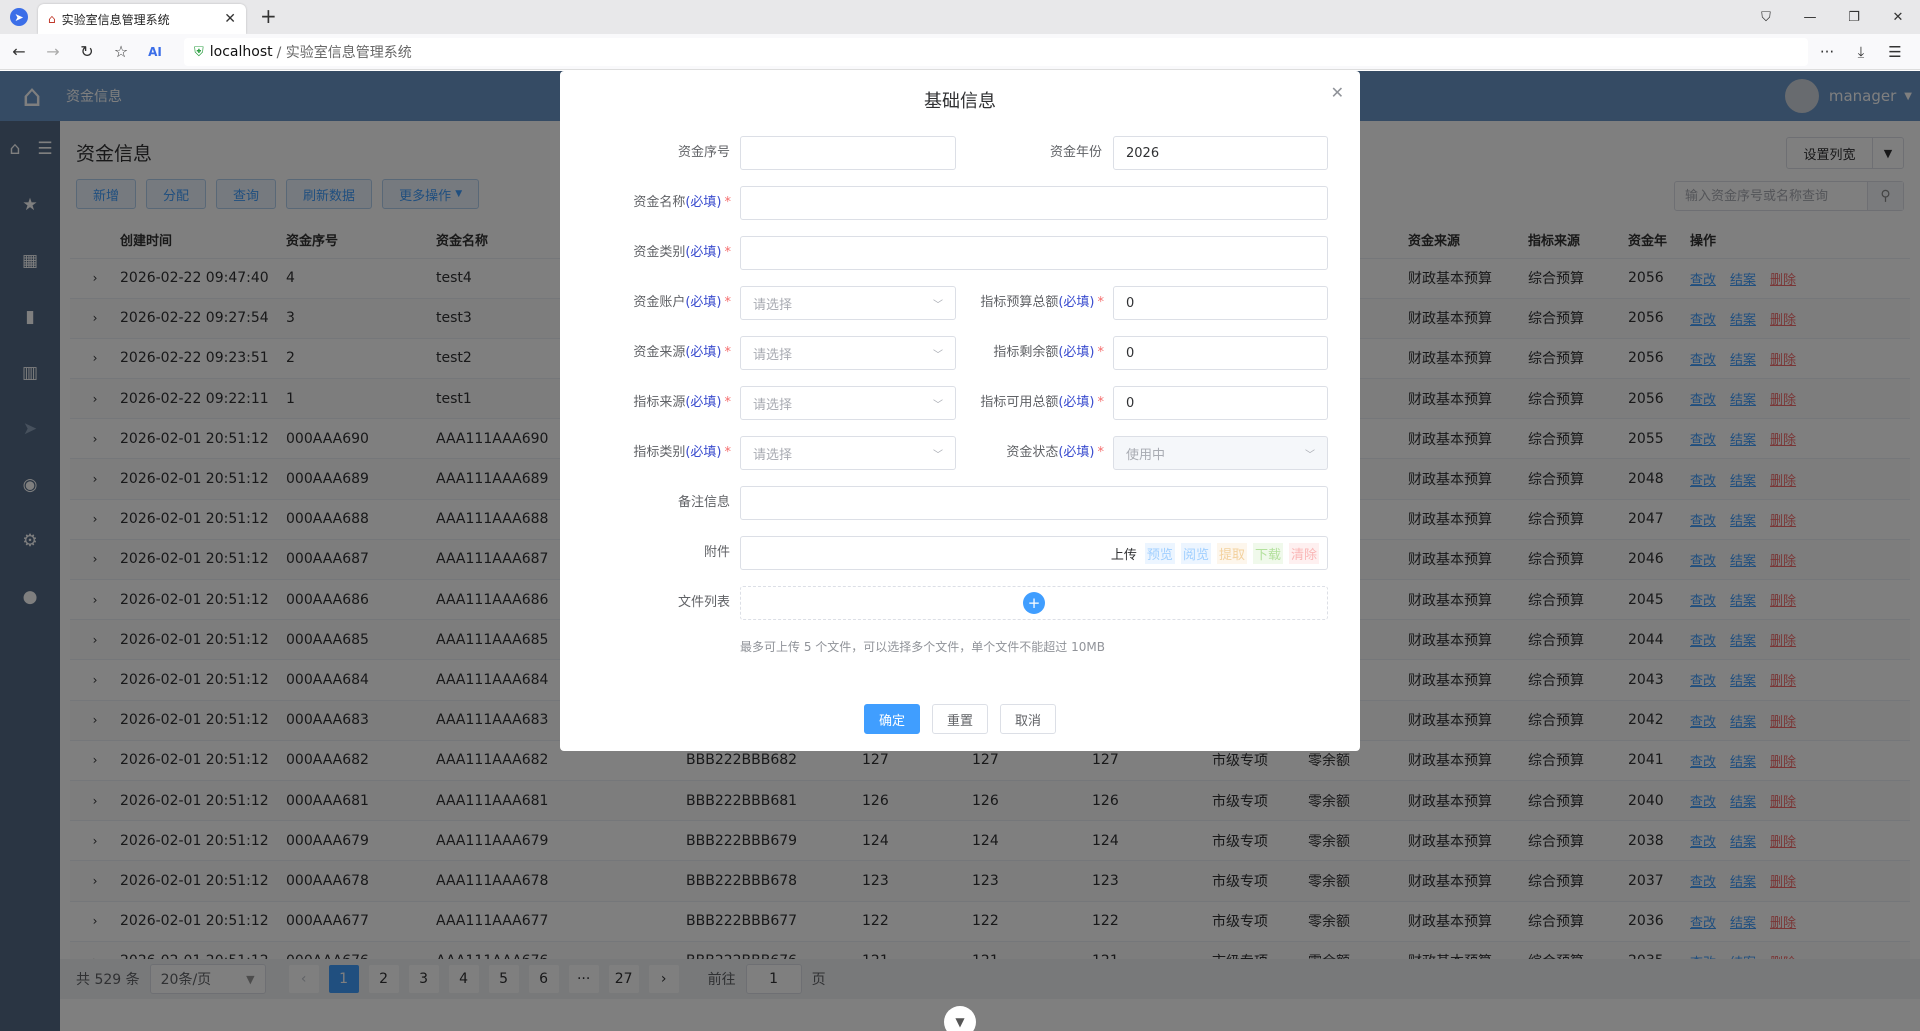 This screenshot has width=1920, height=1031. What do you see at coordinates (1034, 253) in the screenshot?
I see `category-input` at bounding box center [1034, 253].